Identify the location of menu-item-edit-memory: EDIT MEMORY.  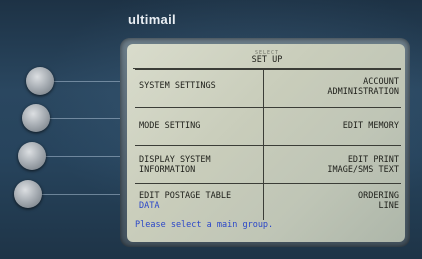
(332, 126).